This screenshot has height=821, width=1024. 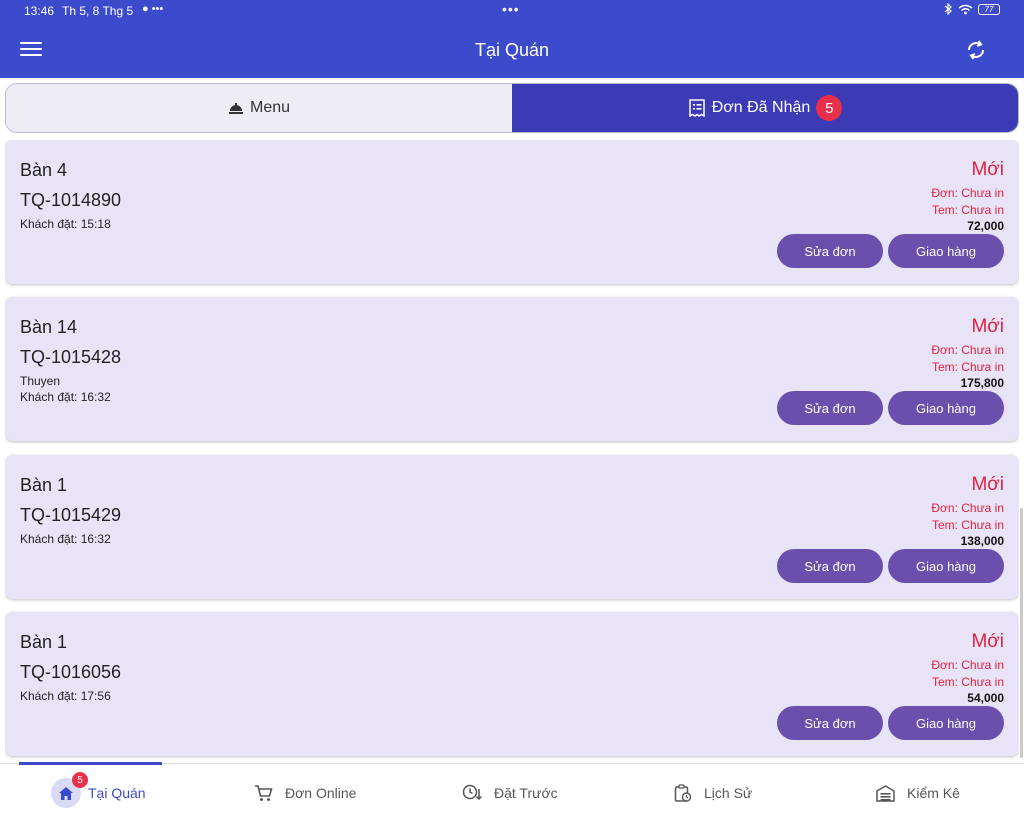 What do you see at coordinates (321, 793) in the screenshot?
I see `nav-label: Đơn Online` at bounding box center [321, 793].